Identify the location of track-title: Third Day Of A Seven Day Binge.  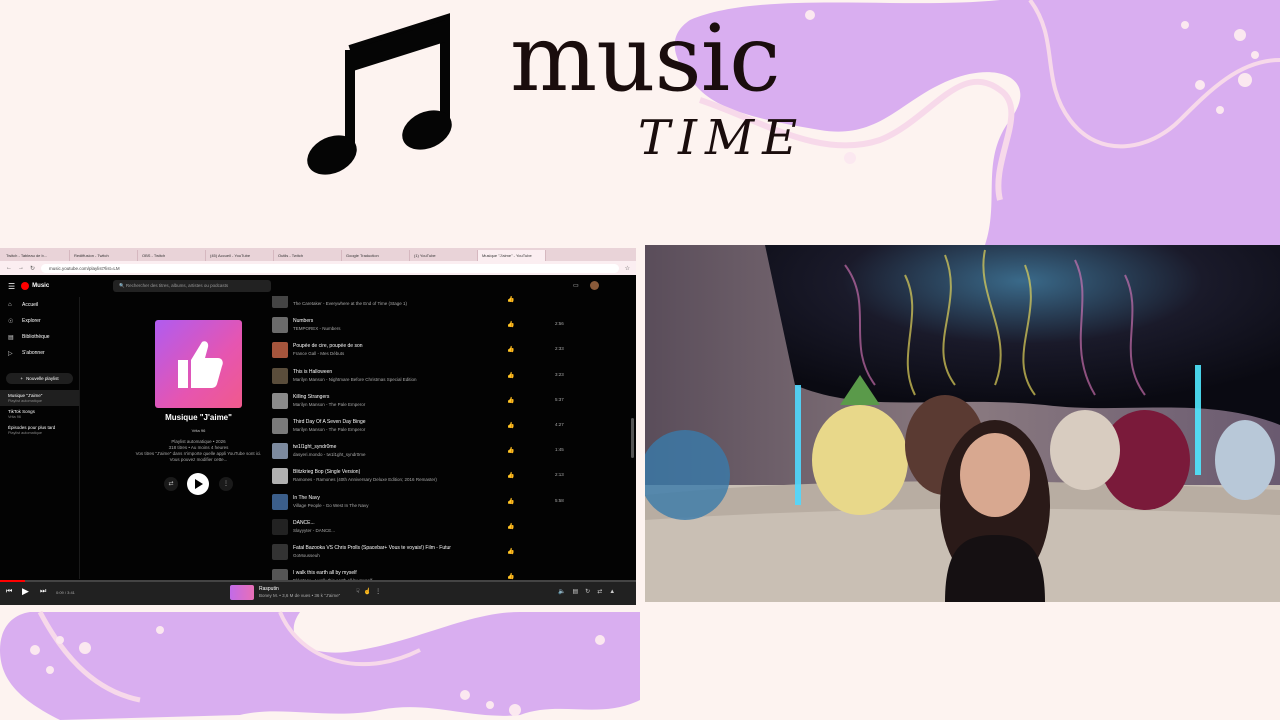
(329, 422).